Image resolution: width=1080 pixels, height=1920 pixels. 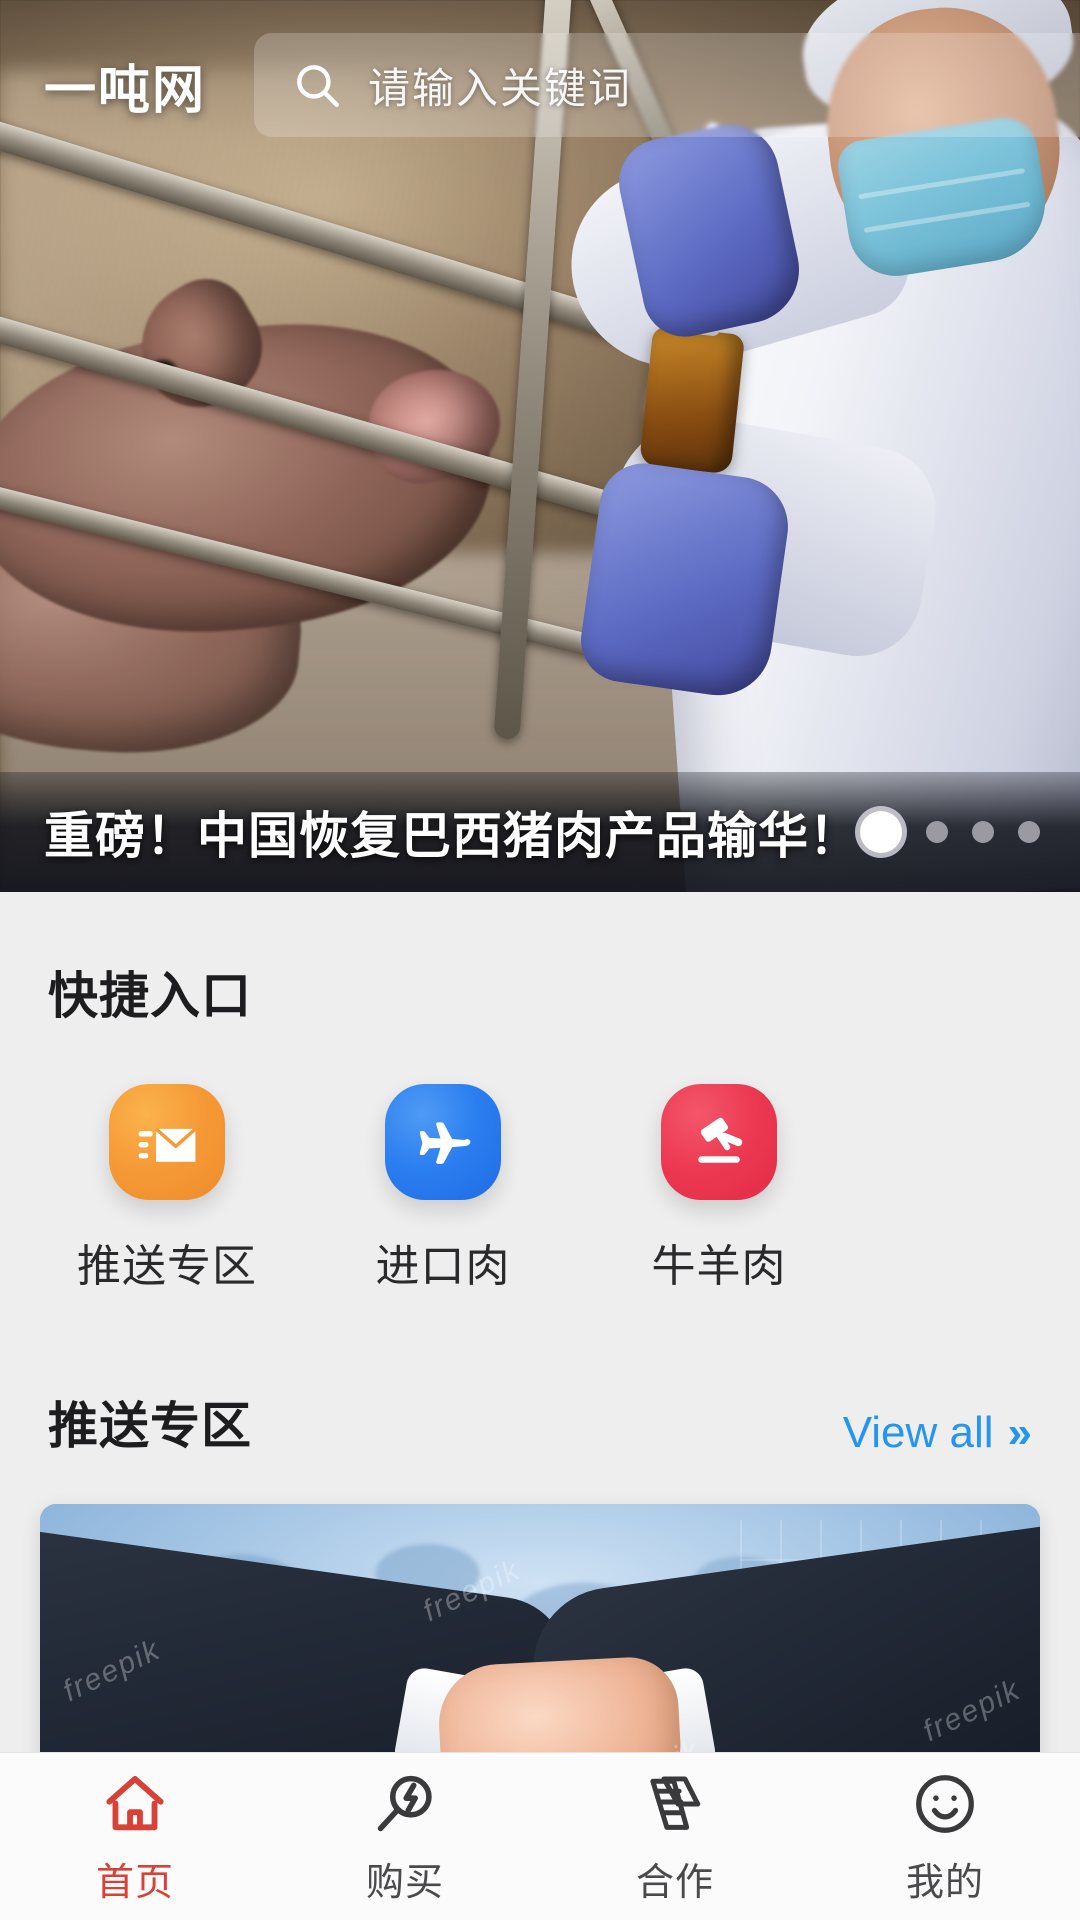 What do you see at coordinates (500, 85) in the screenshot?
I see `search-input: 请输入关键词` at bounding box center [500, 85].